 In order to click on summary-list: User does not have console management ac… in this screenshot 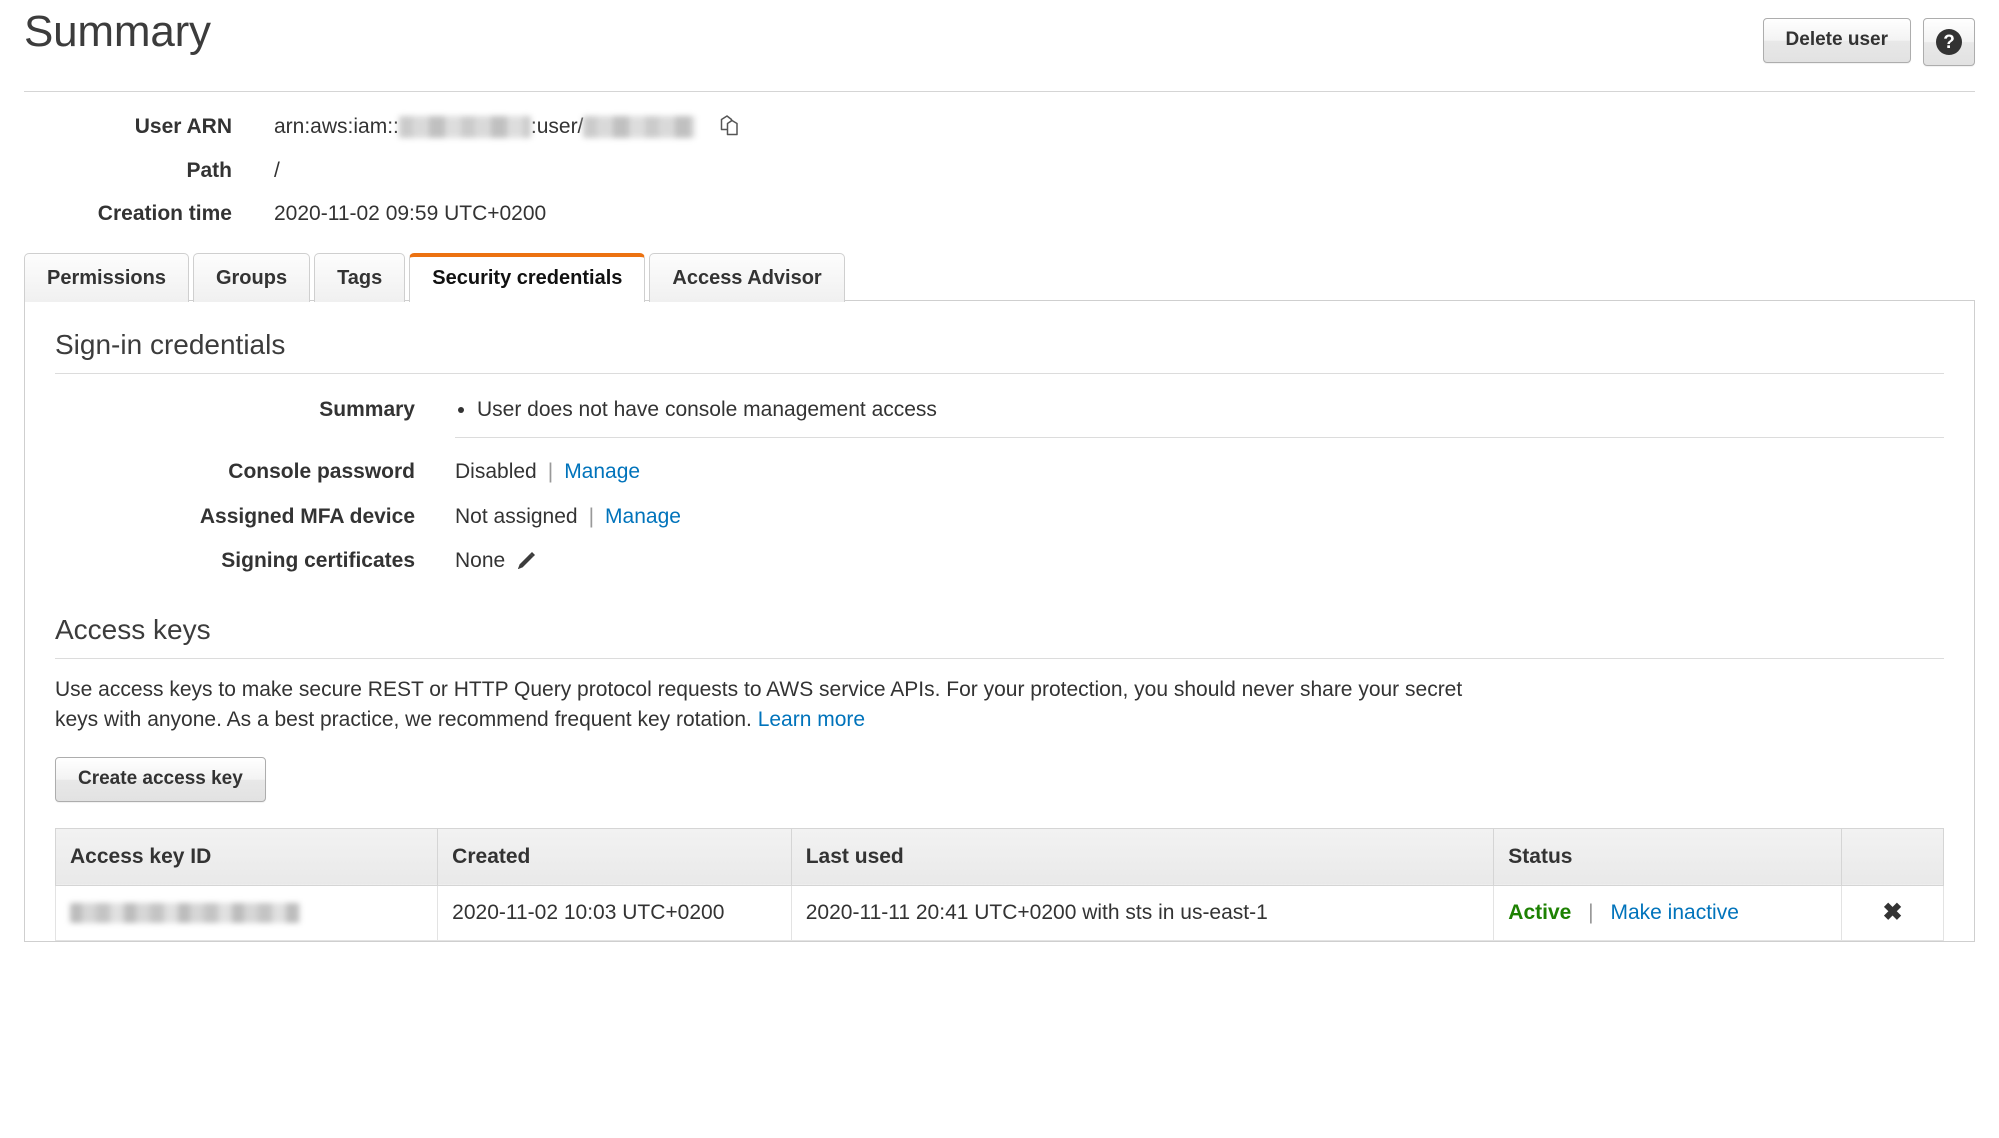, I will do `click(696, 409)`.